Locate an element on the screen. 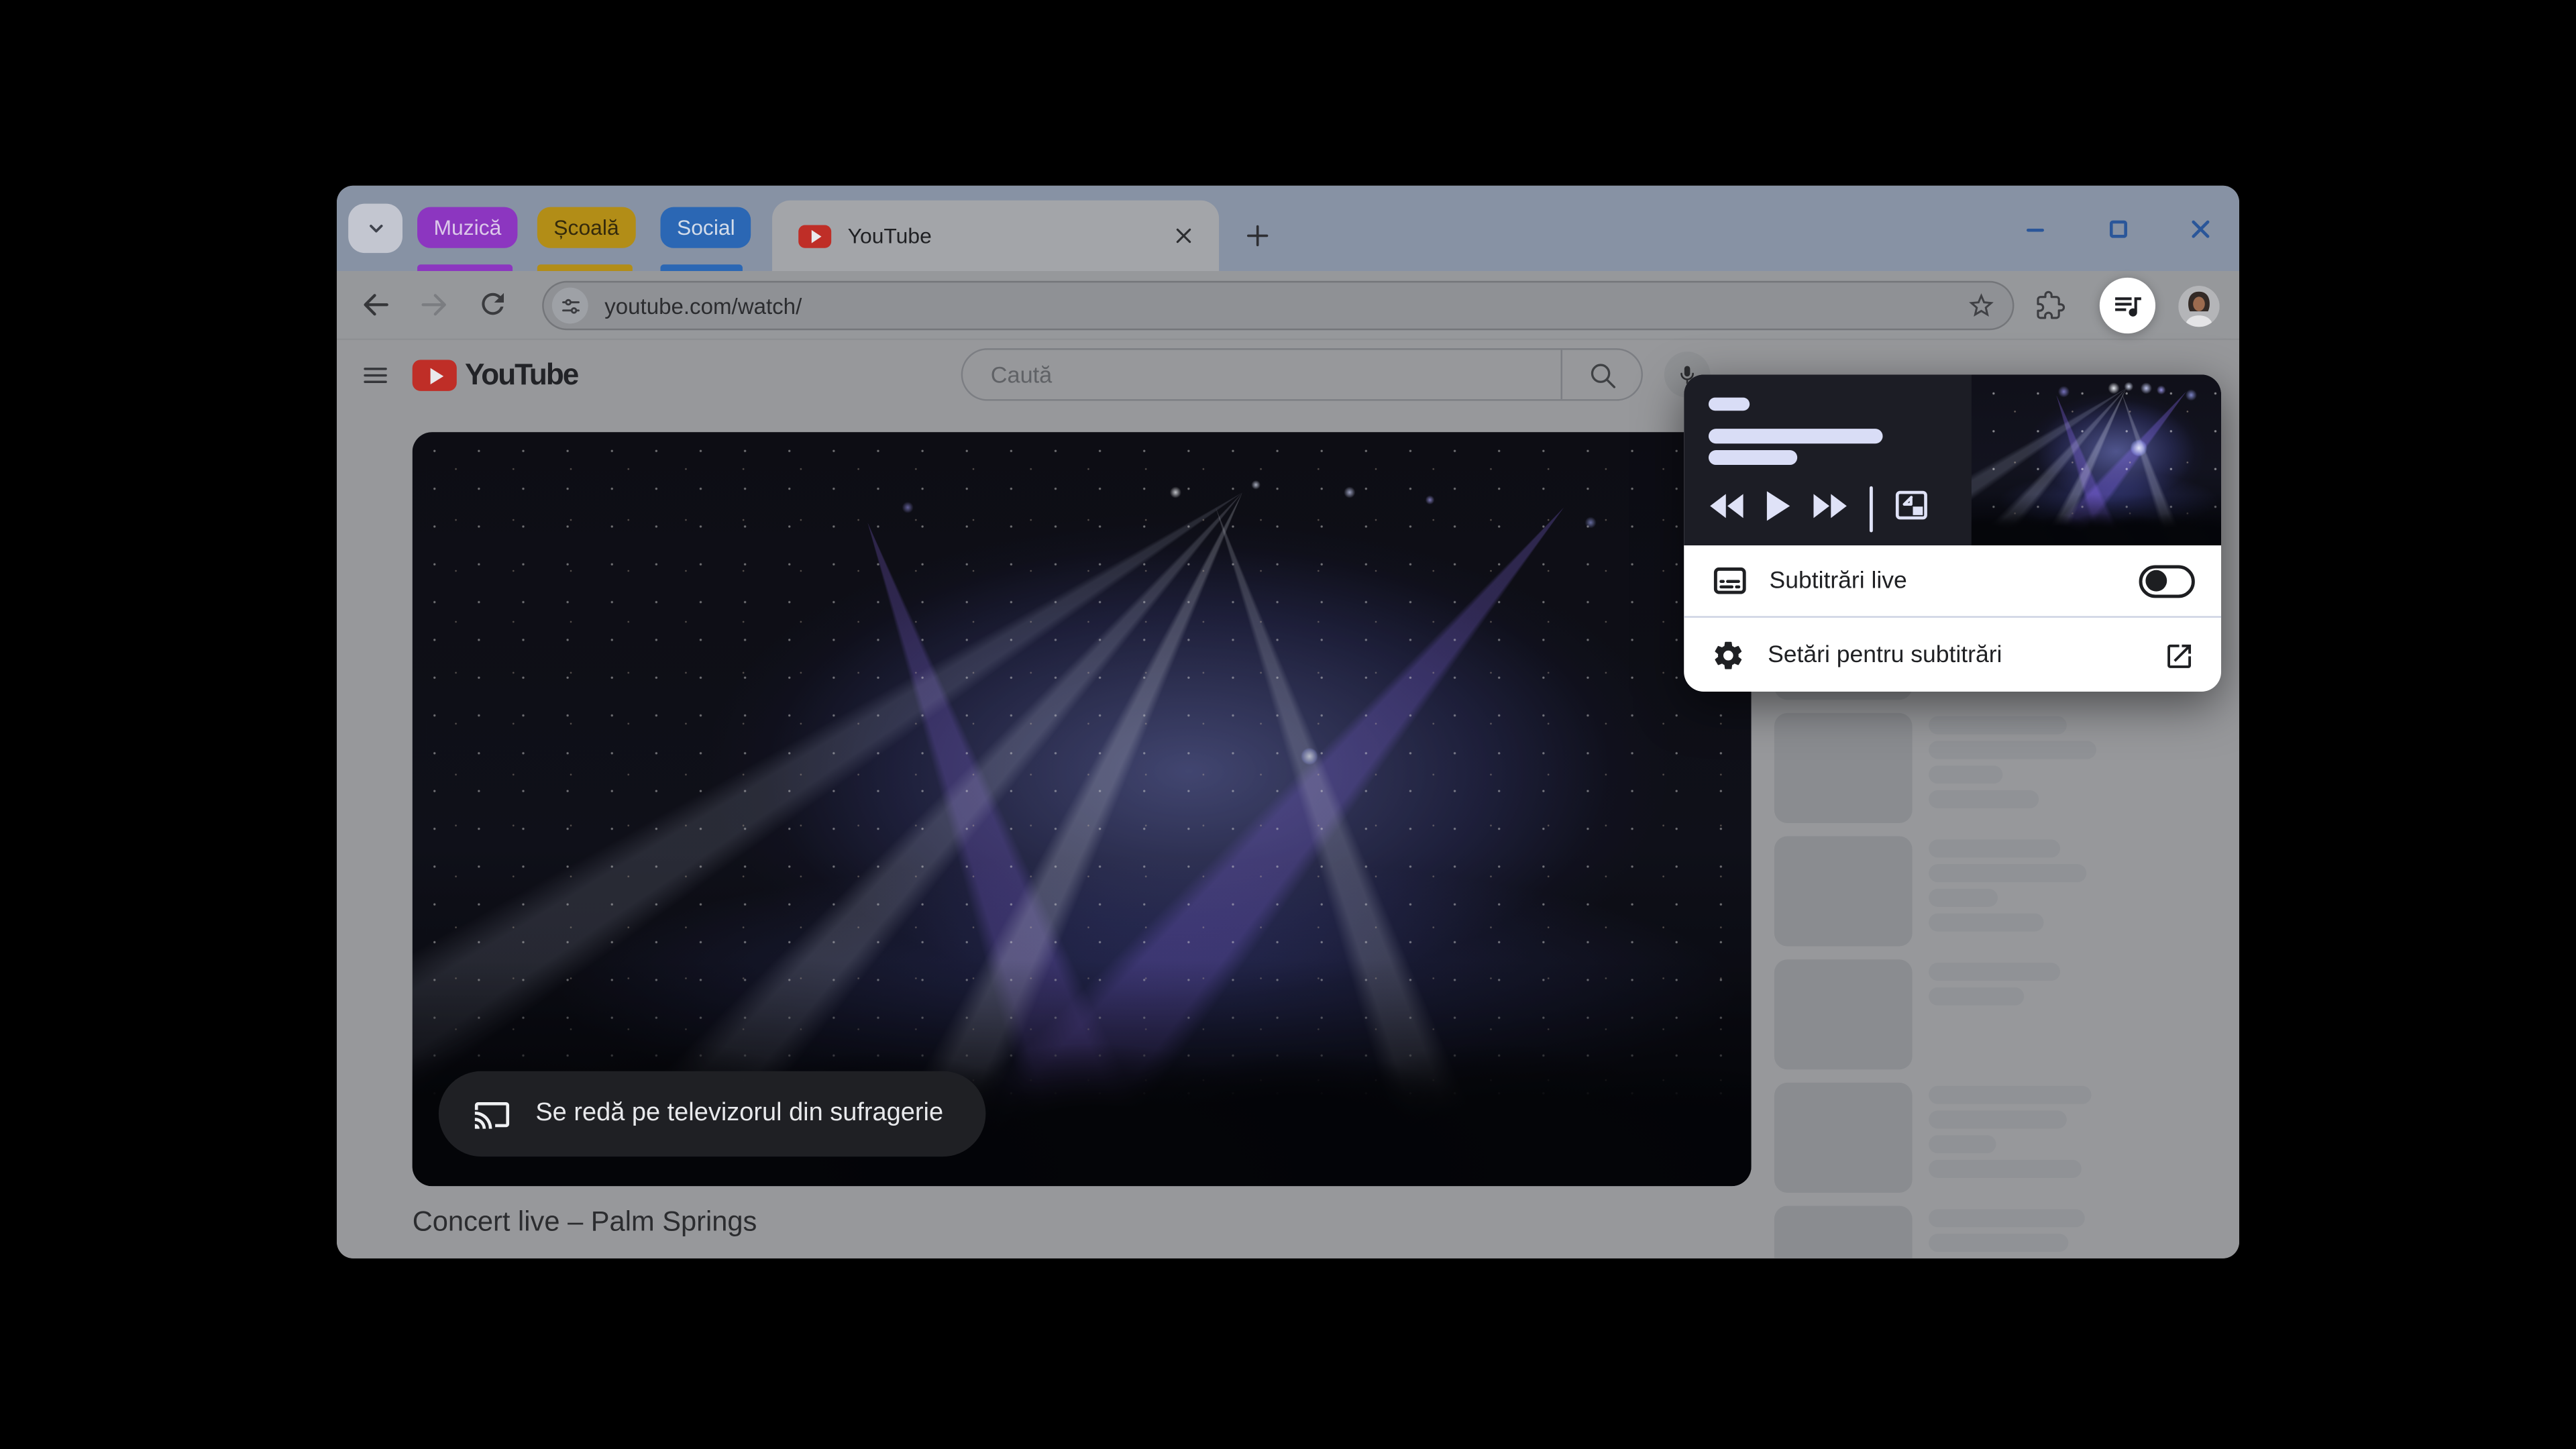 This screenshot has height=1449, width=2576. media-thumbnail is located at coordinates (2096, 460).